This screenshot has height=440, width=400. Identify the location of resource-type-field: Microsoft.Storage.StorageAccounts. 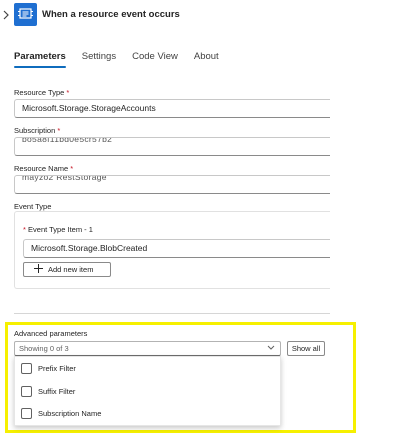
(172, 108).